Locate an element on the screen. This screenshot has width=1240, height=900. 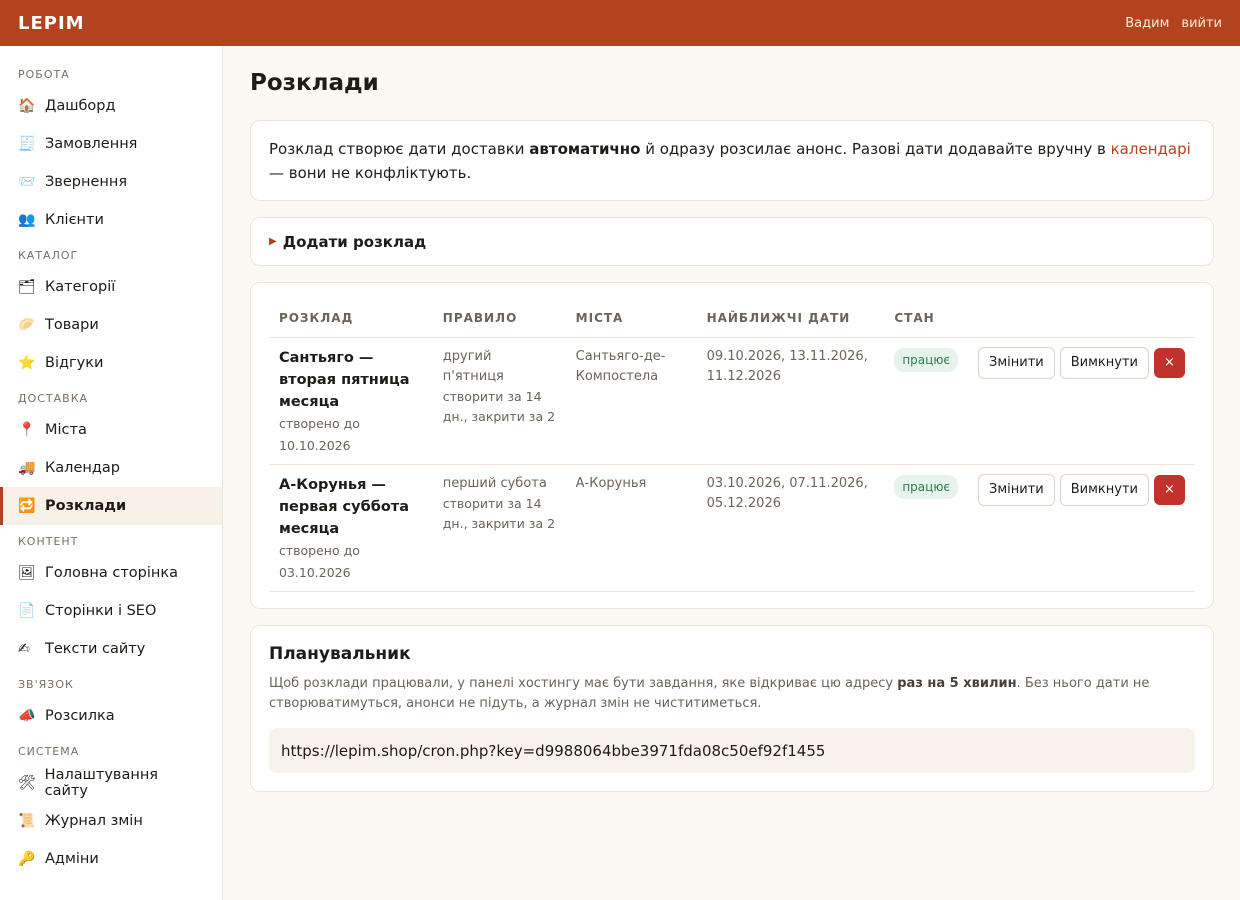
schedule-name: Сантьяго — вторая пятница месяца is located at coordinates (344, 379).